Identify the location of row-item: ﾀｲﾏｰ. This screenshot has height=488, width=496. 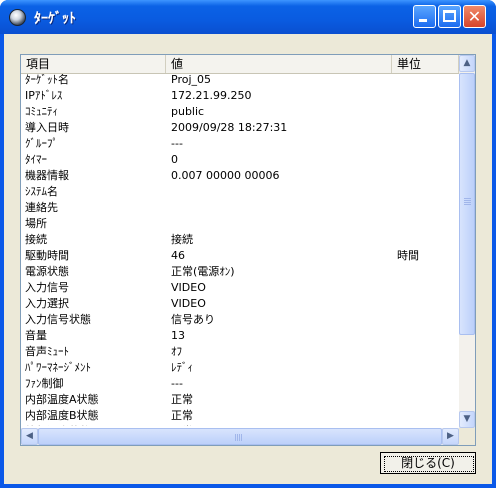
(36, 159).